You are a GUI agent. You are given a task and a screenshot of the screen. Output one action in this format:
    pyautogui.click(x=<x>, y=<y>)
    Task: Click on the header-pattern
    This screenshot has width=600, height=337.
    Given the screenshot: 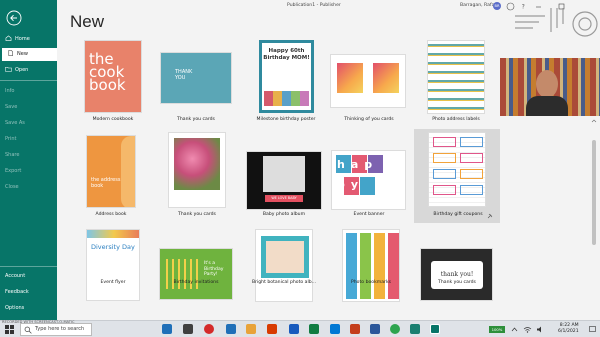 What is the action you would take?
    pyautogui.click(x=556, y=22)
    